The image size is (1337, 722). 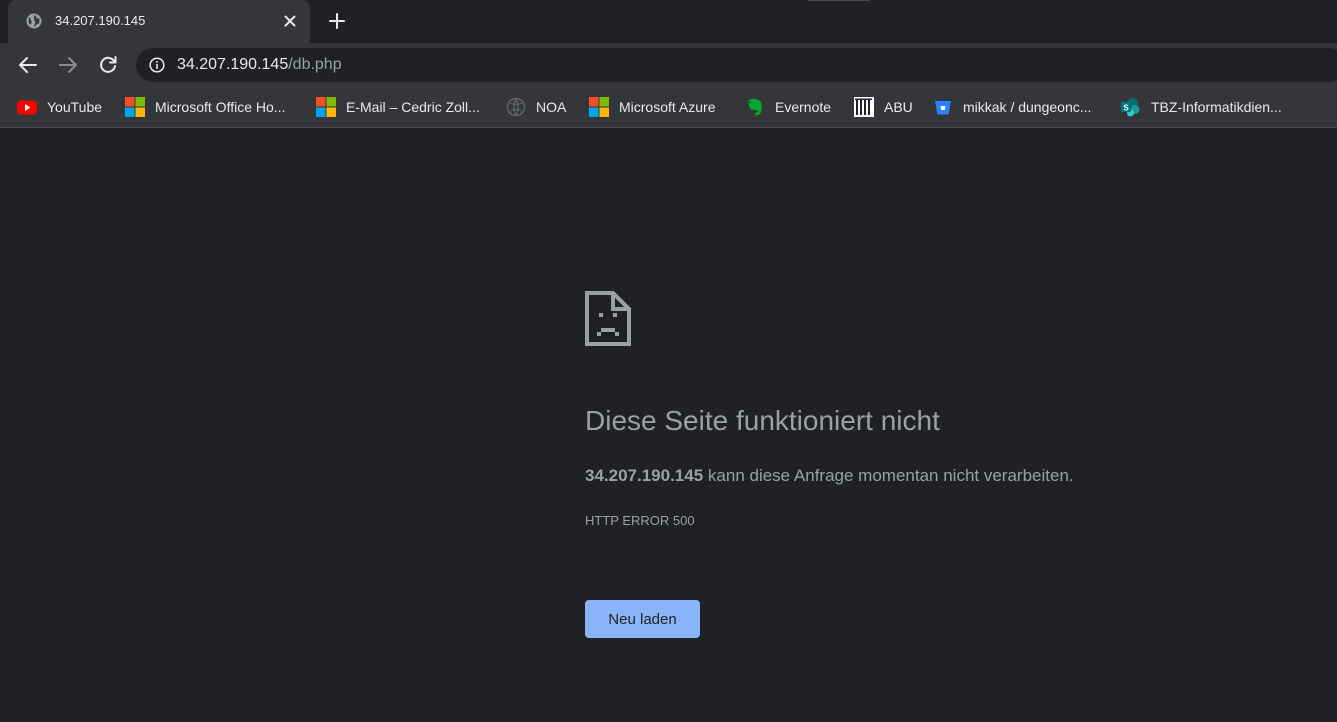 What do you see at coordinates (788, 107) in the screenshot?
I see `bookmark-evernote: Evernote` at bounding box center [788, 107].